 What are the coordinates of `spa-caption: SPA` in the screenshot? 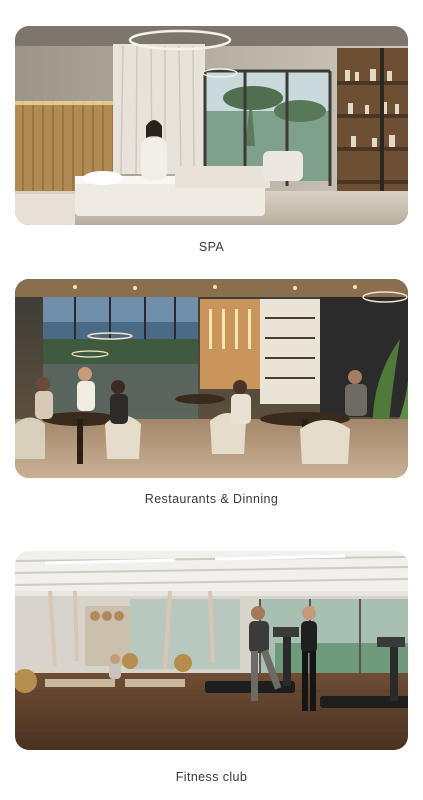 It's located at (211, 247).